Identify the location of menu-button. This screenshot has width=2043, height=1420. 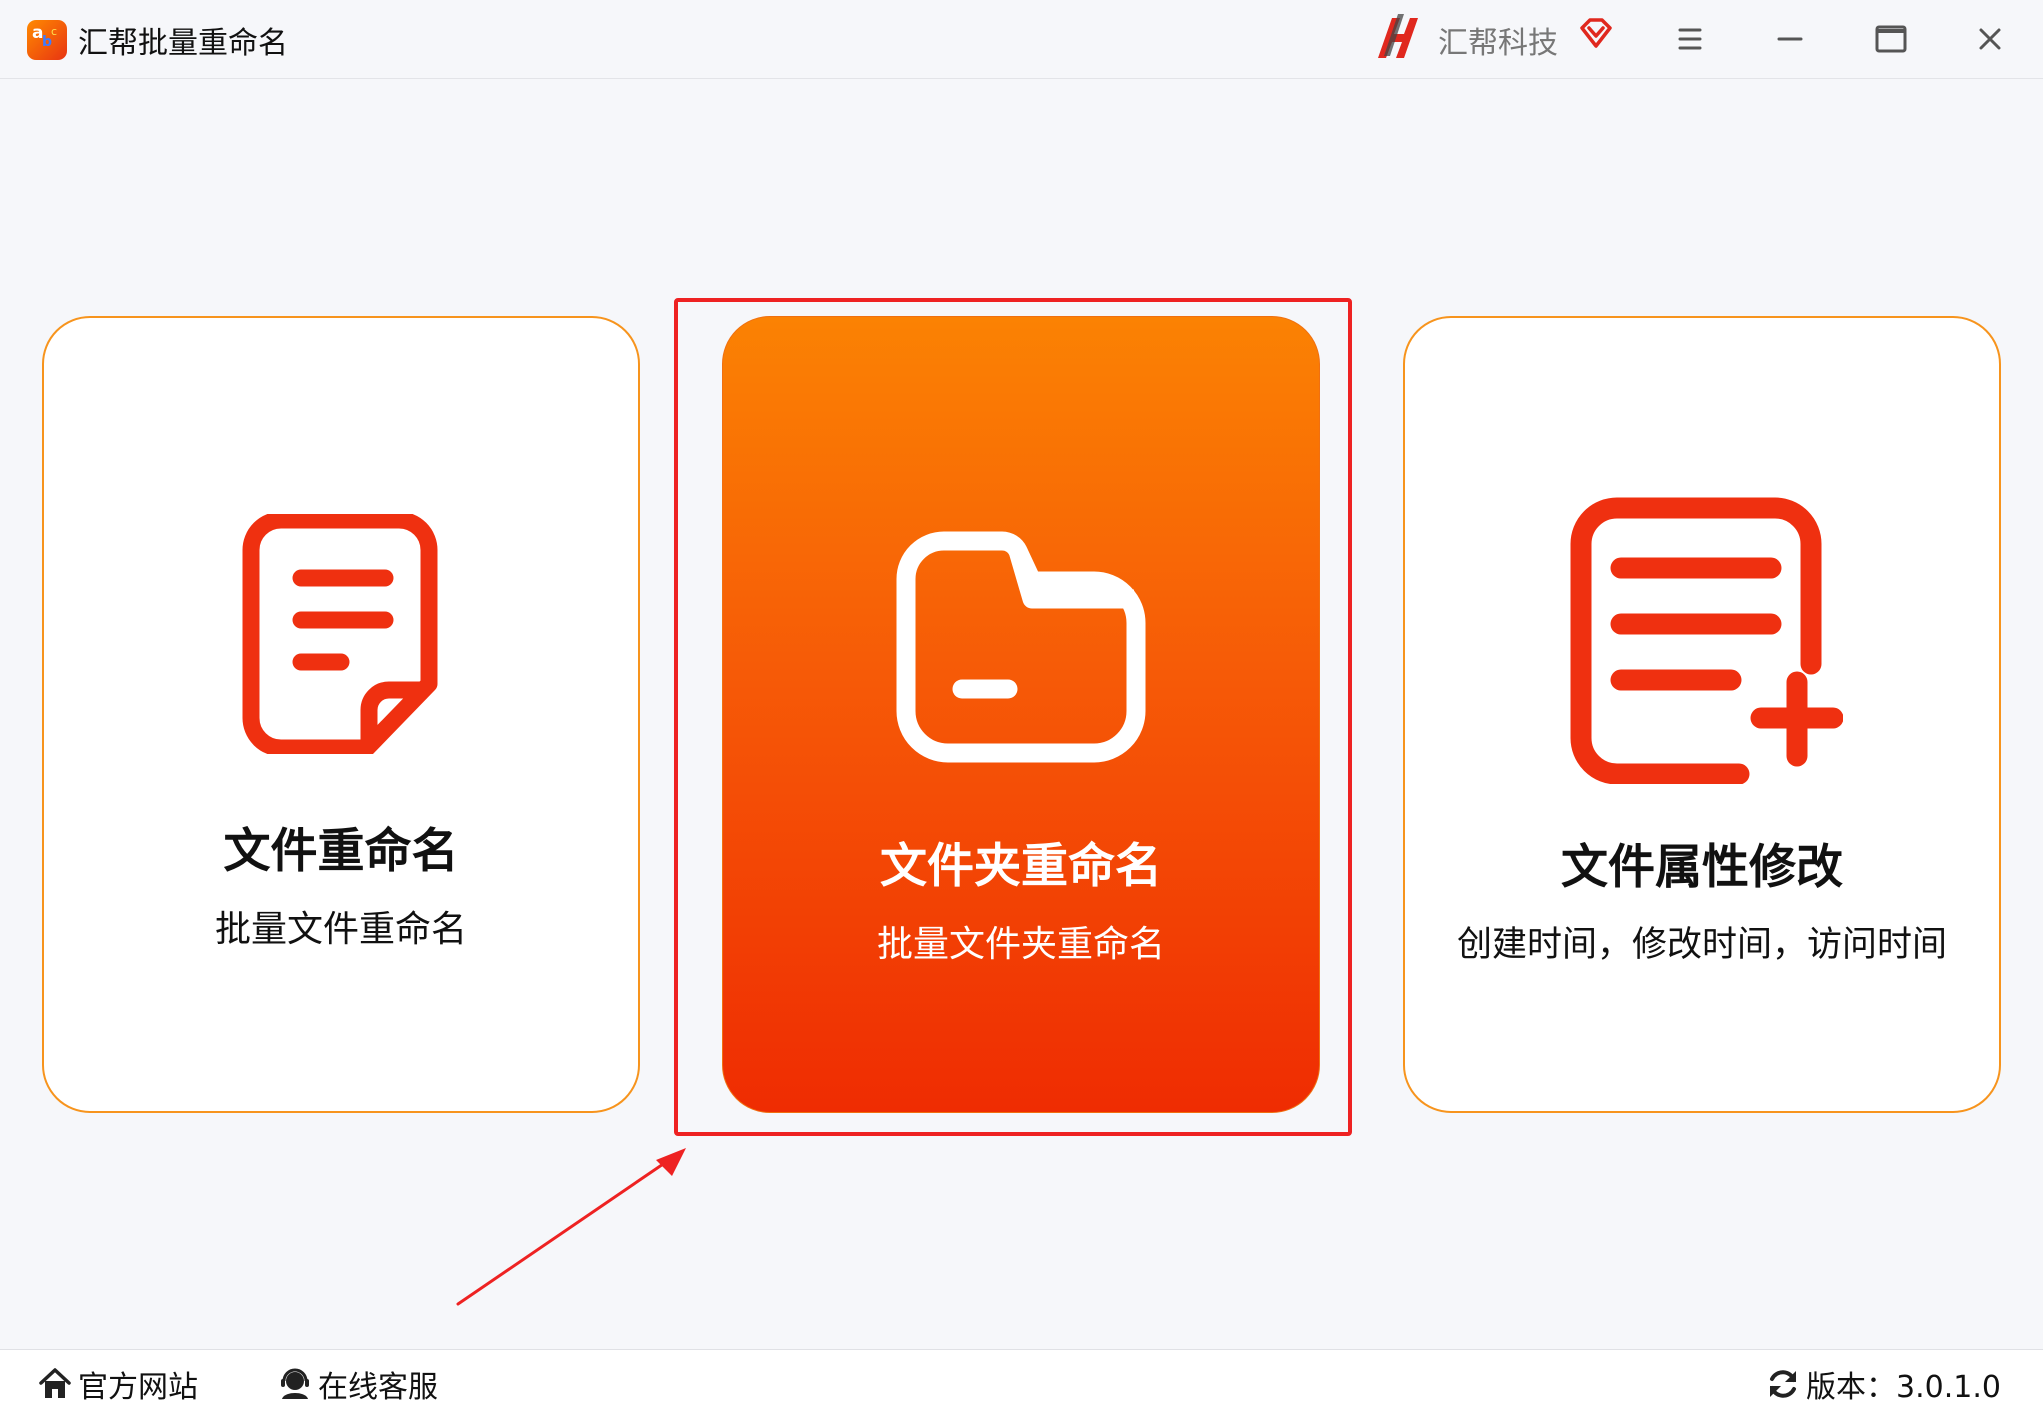
(1690, 39).